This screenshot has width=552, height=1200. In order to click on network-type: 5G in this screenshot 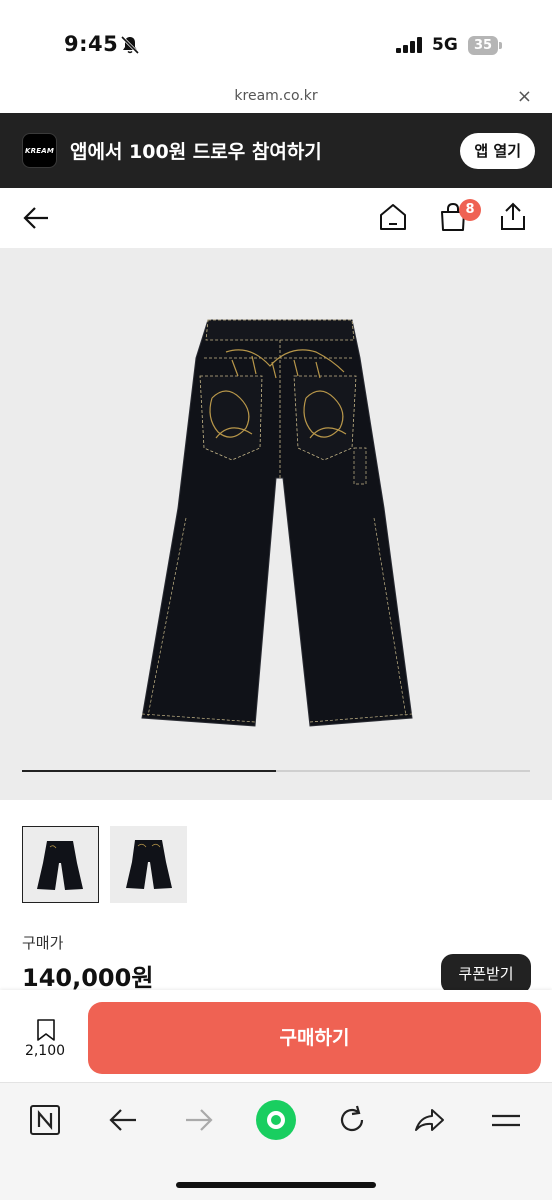, I will do `click(445, 45)`.